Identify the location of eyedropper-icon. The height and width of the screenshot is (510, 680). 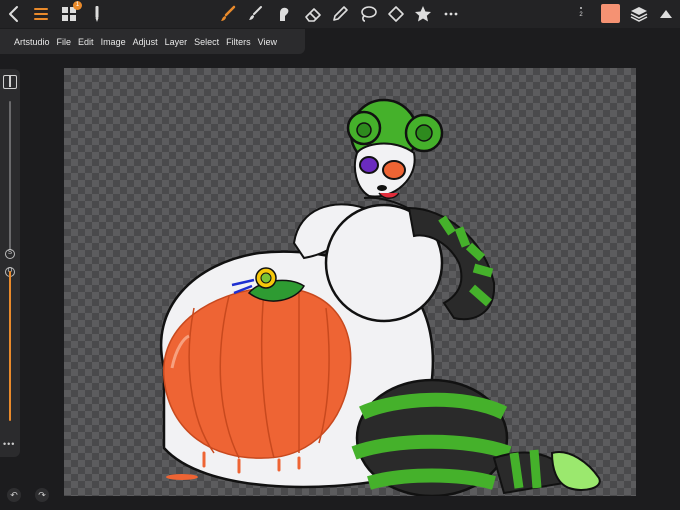
(340, 14).